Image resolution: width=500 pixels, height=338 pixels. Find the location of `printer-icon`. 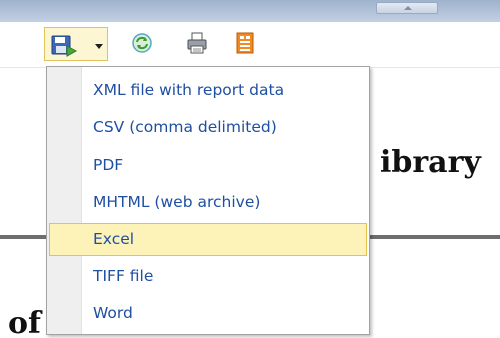

printer-icon is located at coordinates (197, 43).